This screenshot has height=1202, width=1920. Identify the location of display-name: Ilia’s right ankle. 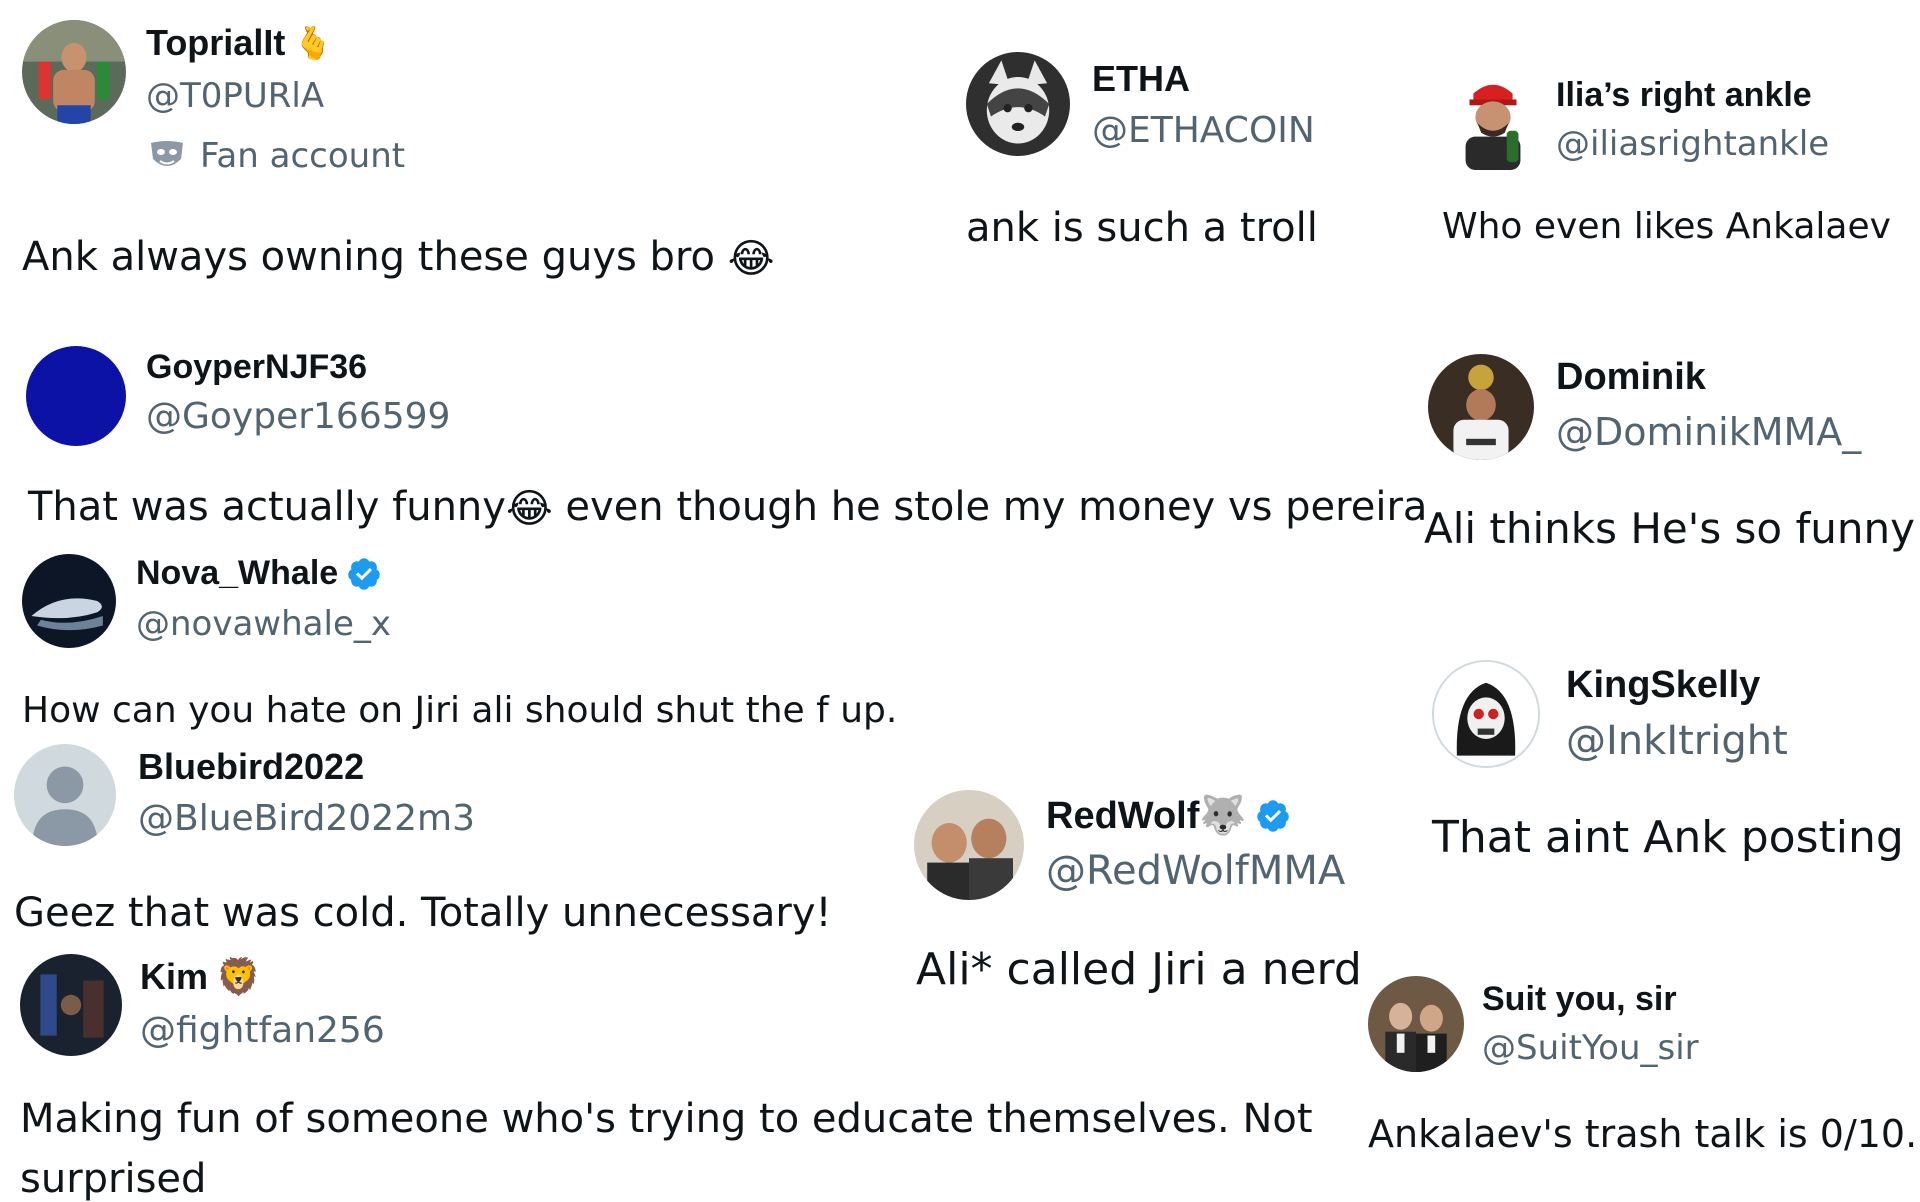
(1684, 95).